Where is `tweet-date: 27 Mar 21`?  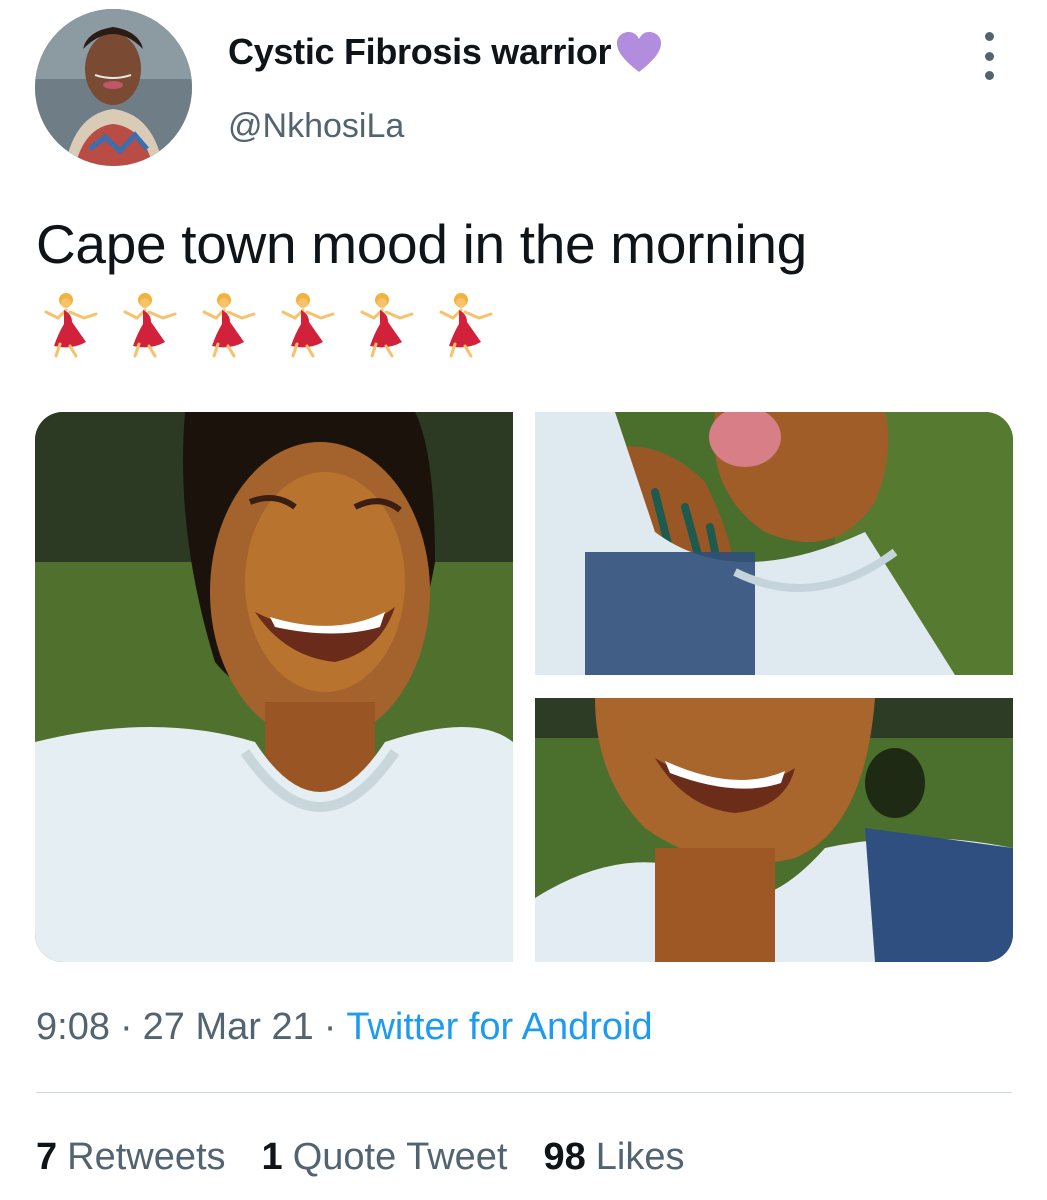
tweet-date: 27 Mar 21 is located at coordinates (228, 1027).